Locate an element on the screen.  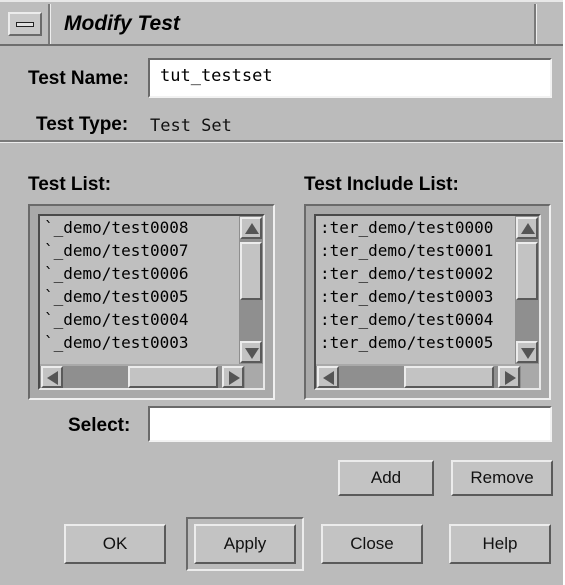
window-title: Modify Test is located at coordinates (122, 23).